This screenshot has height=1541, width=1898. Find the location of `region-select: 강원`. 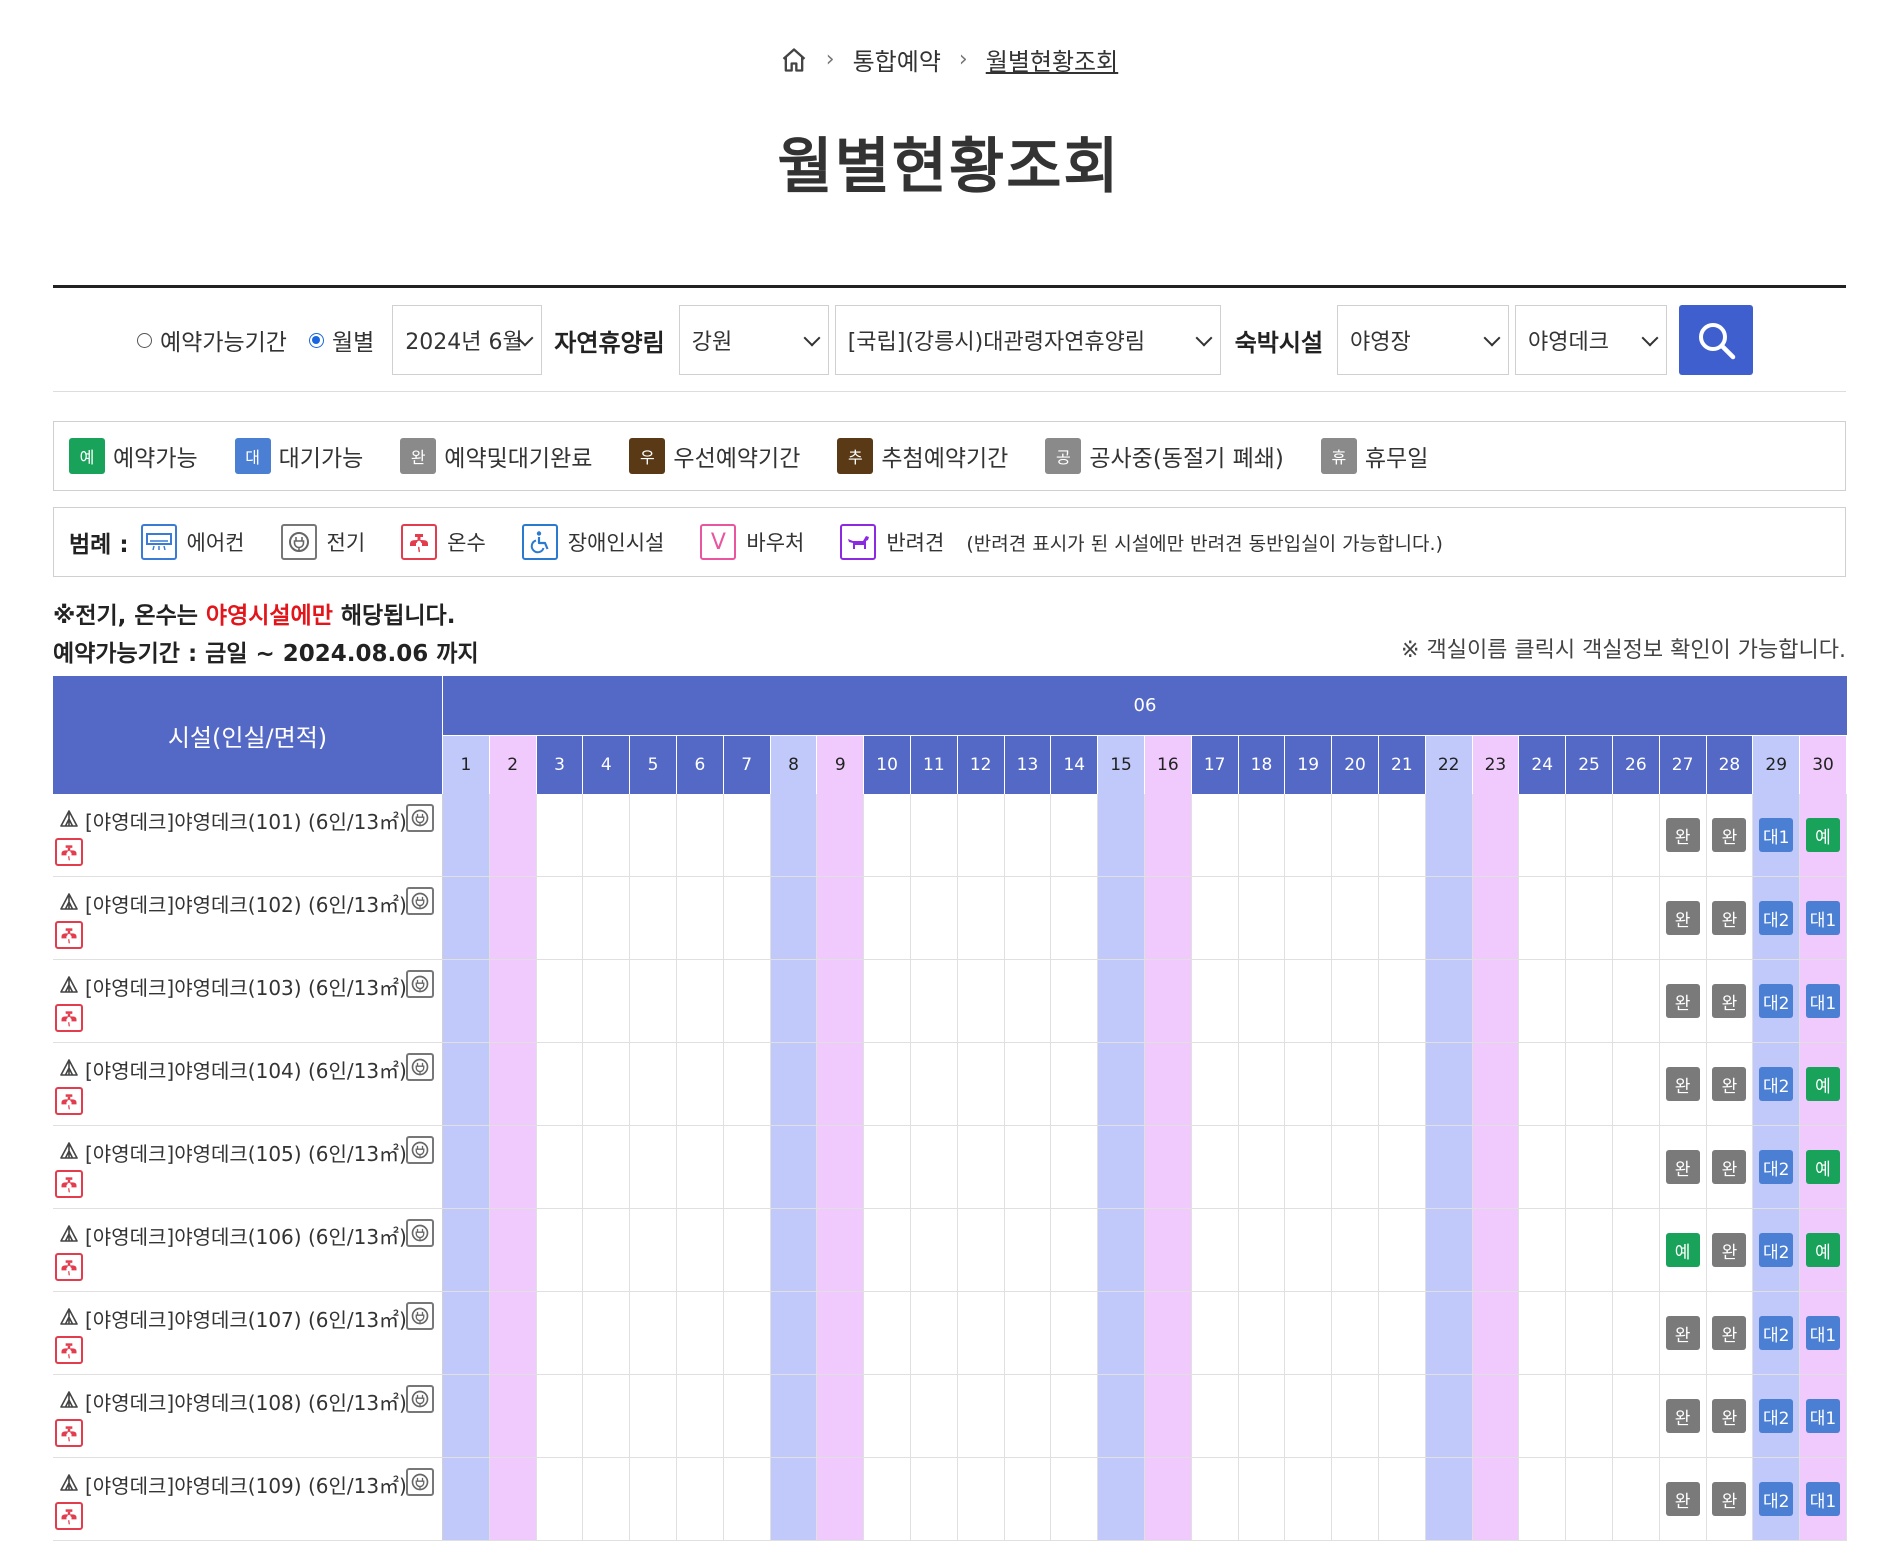

region-select: 강원 is located at coordinates (753, 340).